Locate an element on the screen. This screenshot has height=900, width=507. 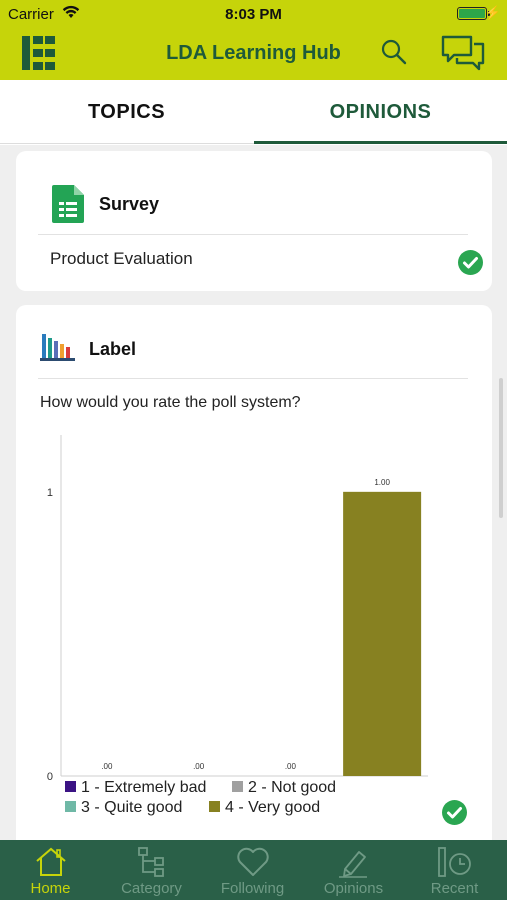
bottom-tab-category: Category is located at coordinates (151, 870).